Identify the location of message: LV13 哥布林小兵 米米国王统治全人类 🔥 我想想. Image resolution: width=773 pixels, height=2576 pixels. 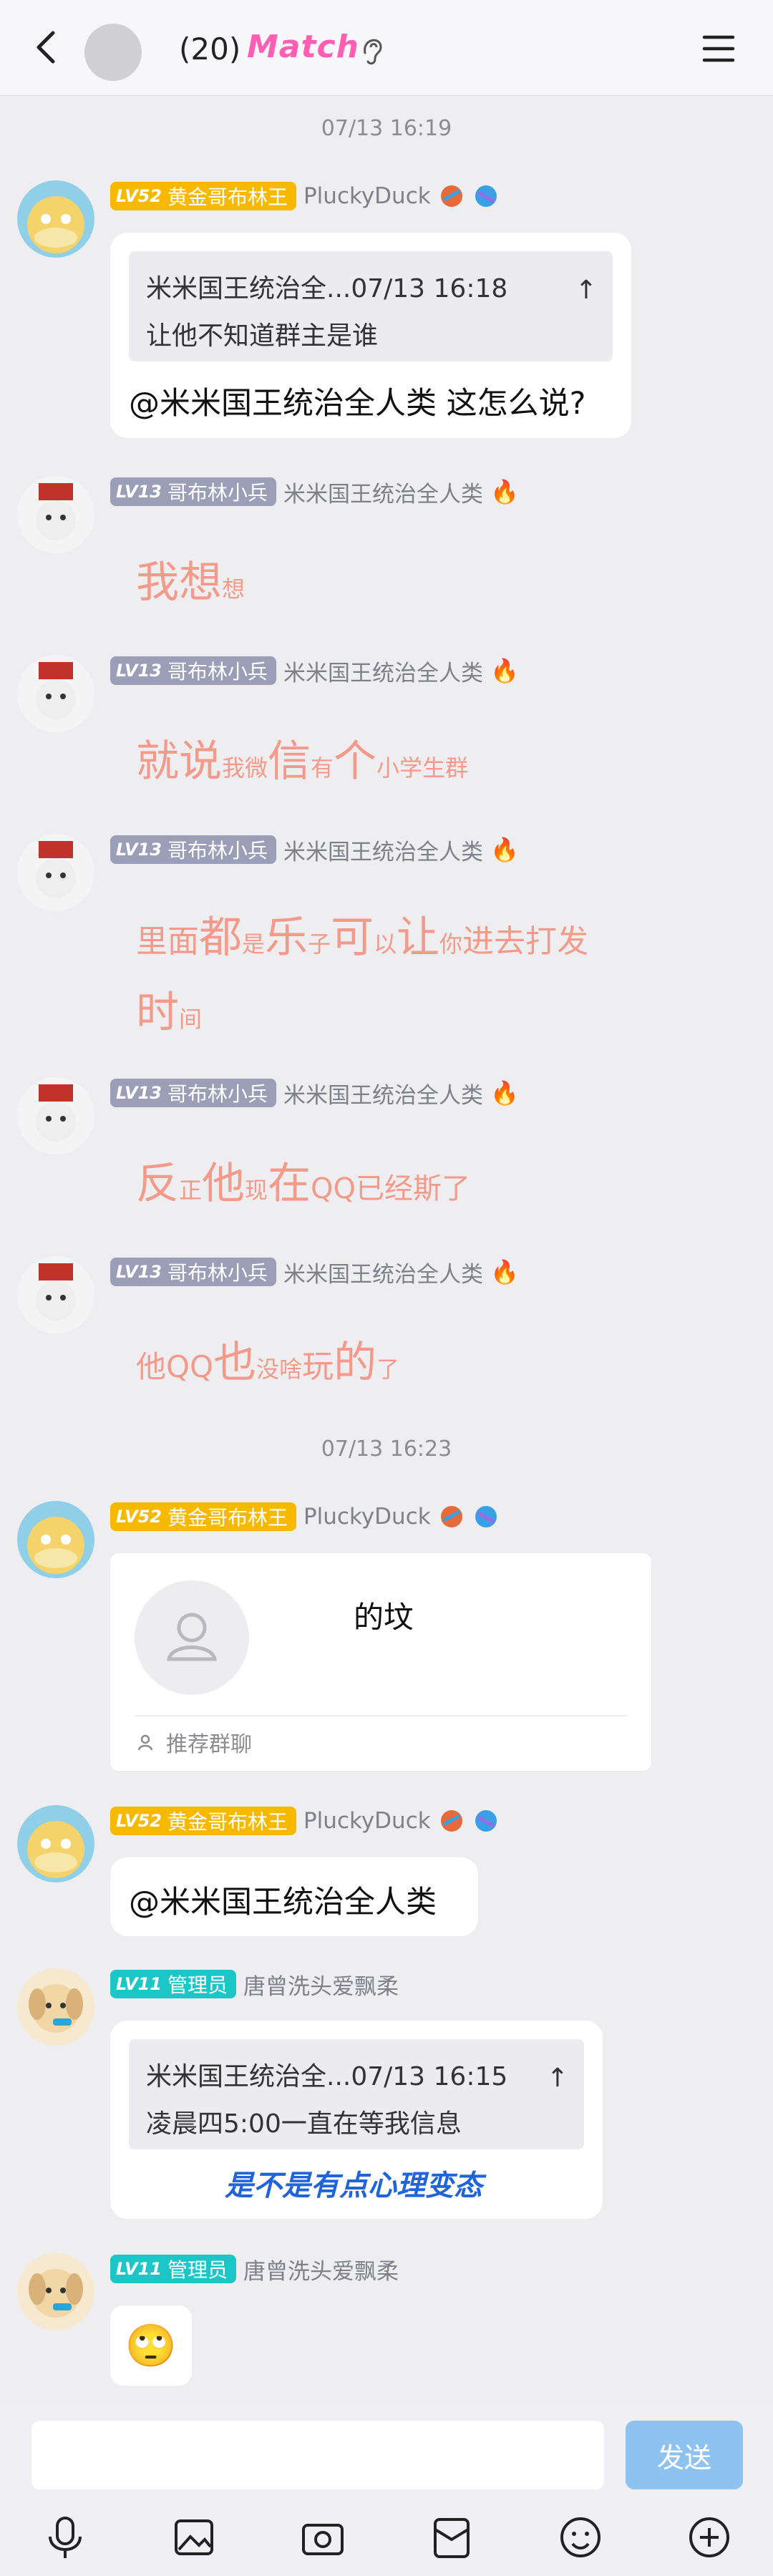
(386, 554).